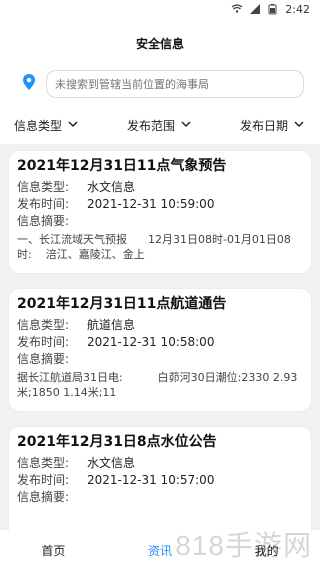 The image size is (320, 570). I want to click on tab-news-label: 资讯, so click(159, 550).